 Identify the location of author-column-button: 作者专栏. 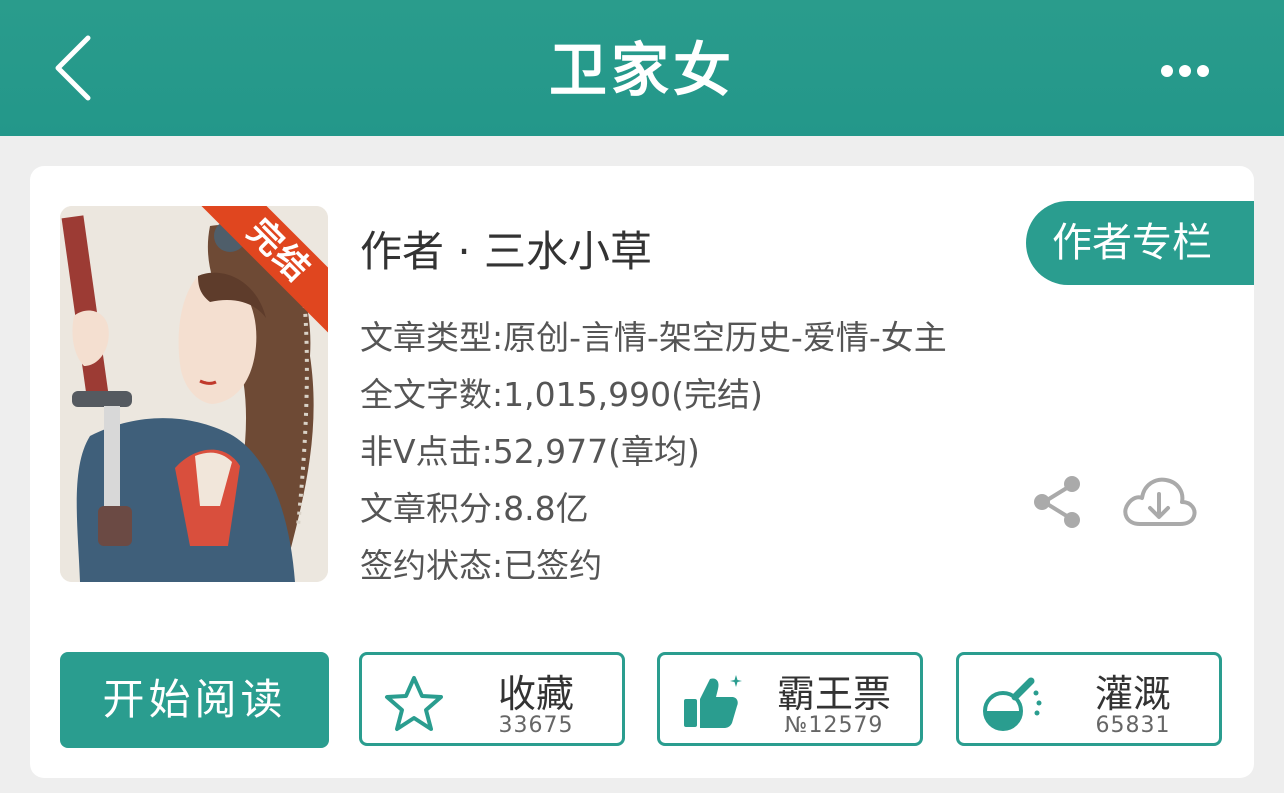
(1140, 243).